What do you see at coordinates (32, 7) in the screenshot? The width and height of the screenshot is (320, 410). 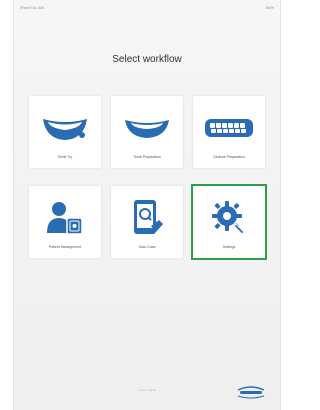 I see `status-left: iPad 9:41 AM` at bounding box center [32, 7].